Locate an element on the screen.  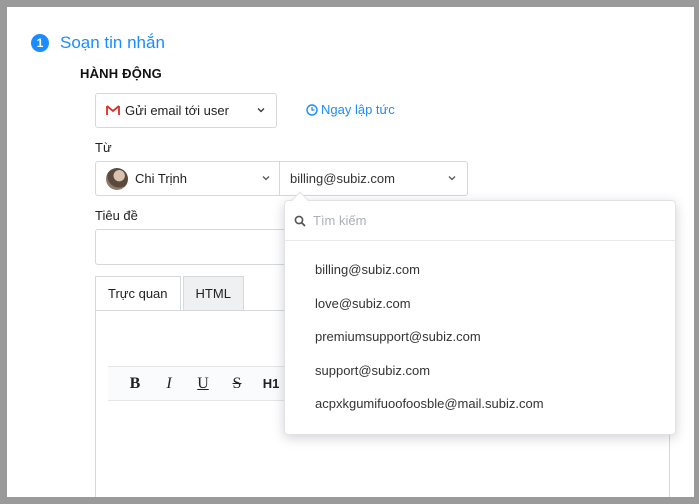
italic-button: I is located at coordinates (169, 384).